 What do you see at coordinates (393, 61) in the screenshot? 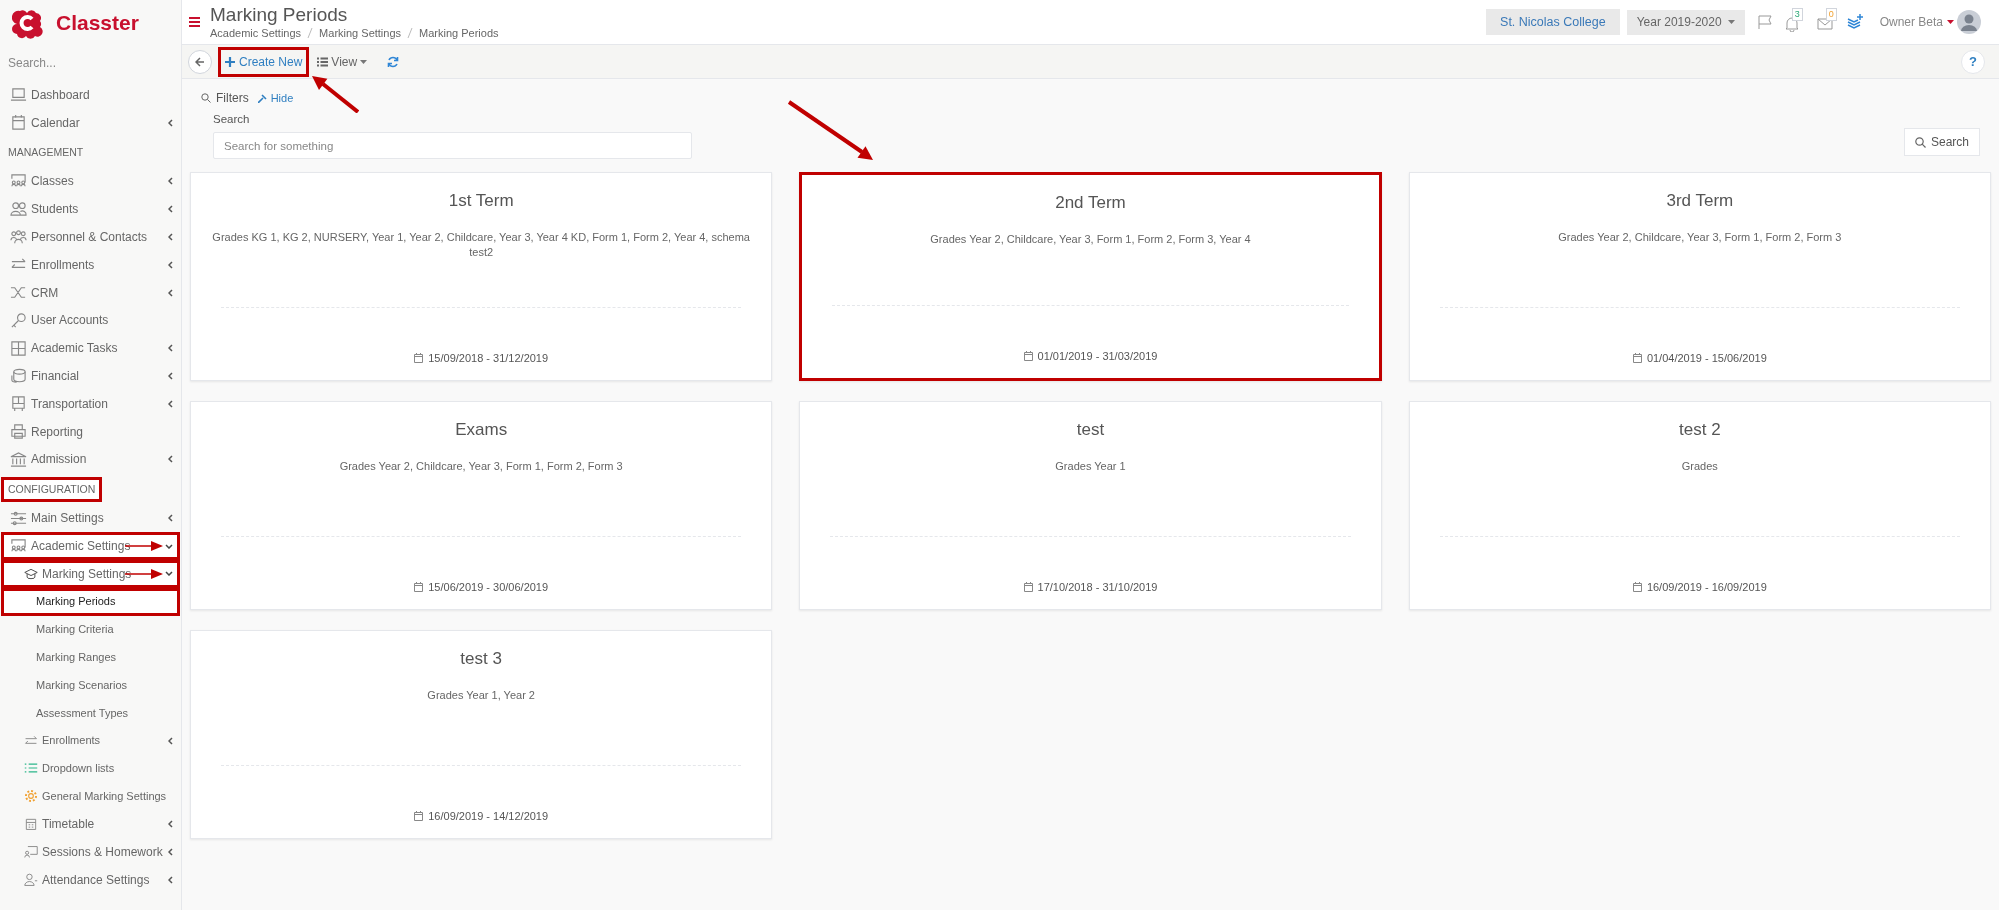
I see `refresh-icon` at bounding box center [393, 61].